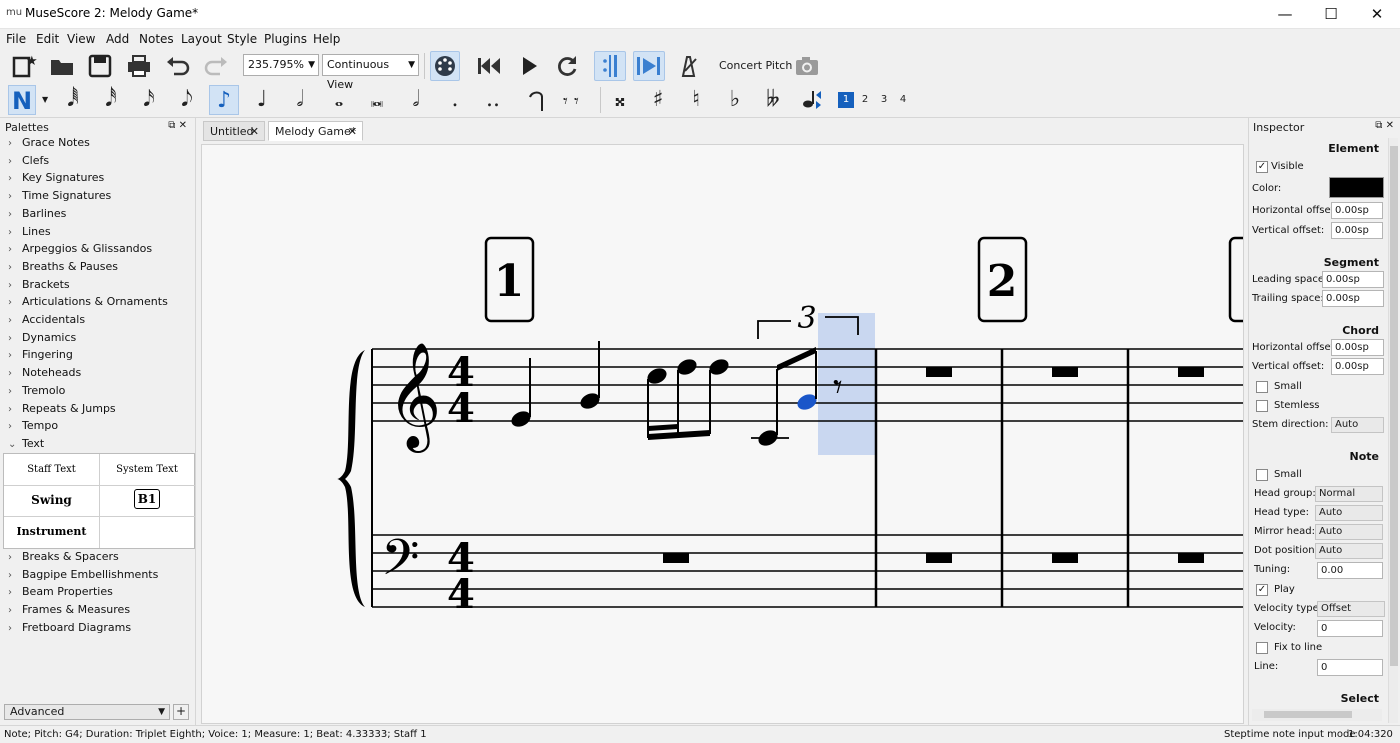 This screenshot has width=1400, height=743. What do you see at coordinates (52, 501) in the screenshot?
I see `swing-cell: Swing` at bounding box center [52, 501].